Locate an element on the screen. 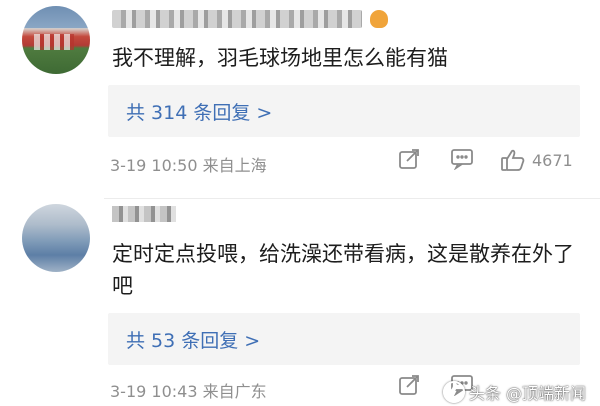 The height and width of the screenshot is (406, 600). crown-badge-icon is located at coordinates (379, 19).